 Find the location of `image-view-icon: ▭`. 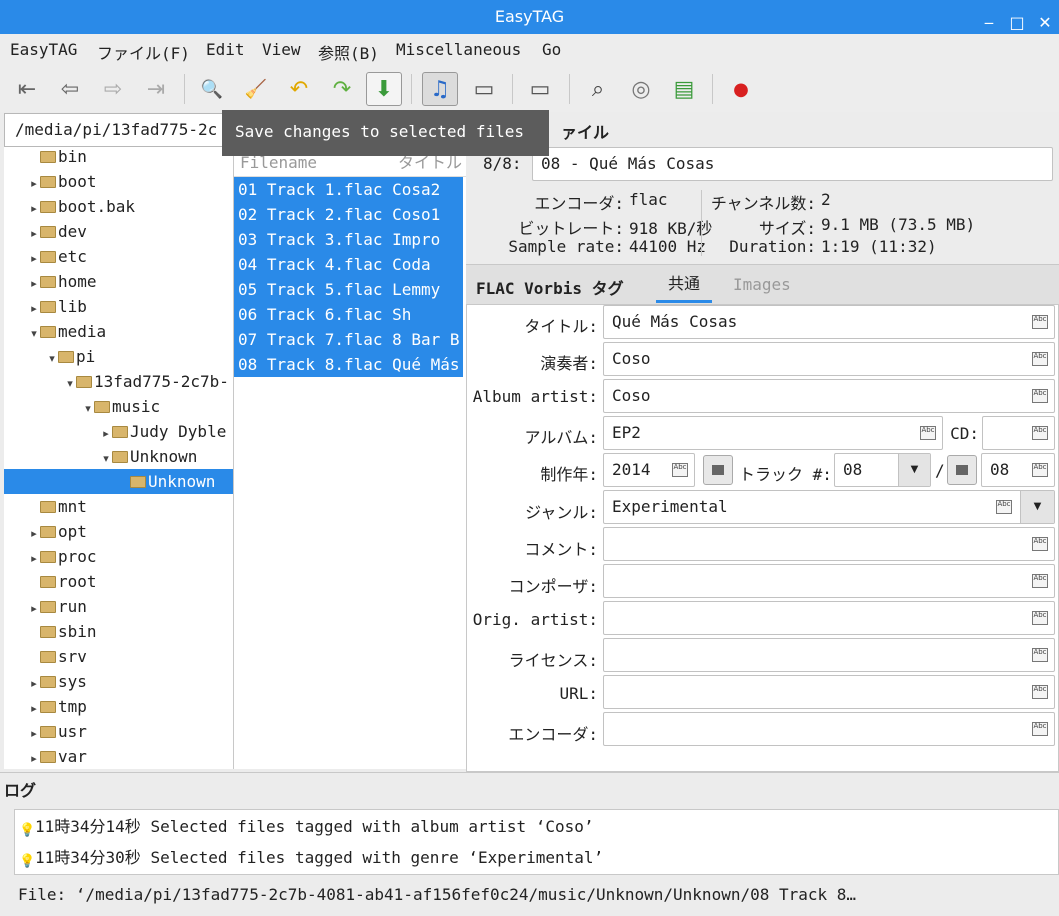

image-view-icon: ▭ is located at coordinates (484, 89).